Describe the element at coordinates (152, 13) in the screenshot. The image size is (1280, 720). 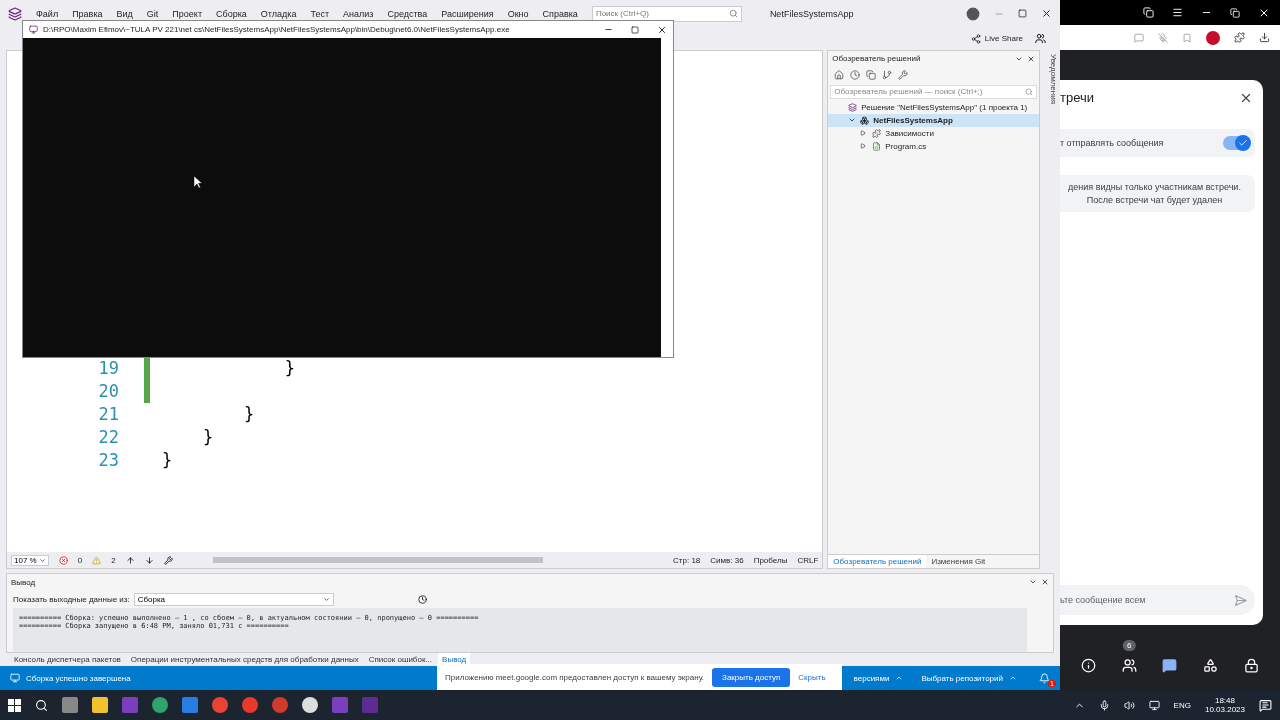
I see `menu-item: Git` at that location.